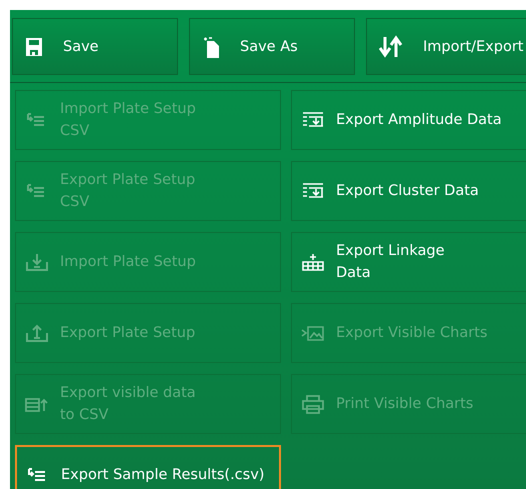 This screenshot has height=489, width=526. Describe the element at coordinates (391, 46) in the screenshot. I see `up-down-arrows-icon` at that location.